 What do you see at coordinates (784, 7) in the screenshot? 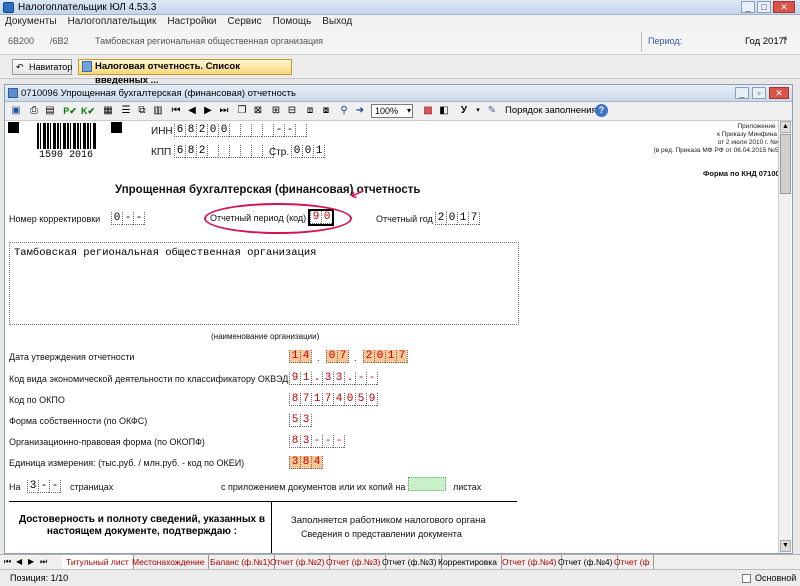
I see `close-button: ✕` at bounding box center [784, 7].